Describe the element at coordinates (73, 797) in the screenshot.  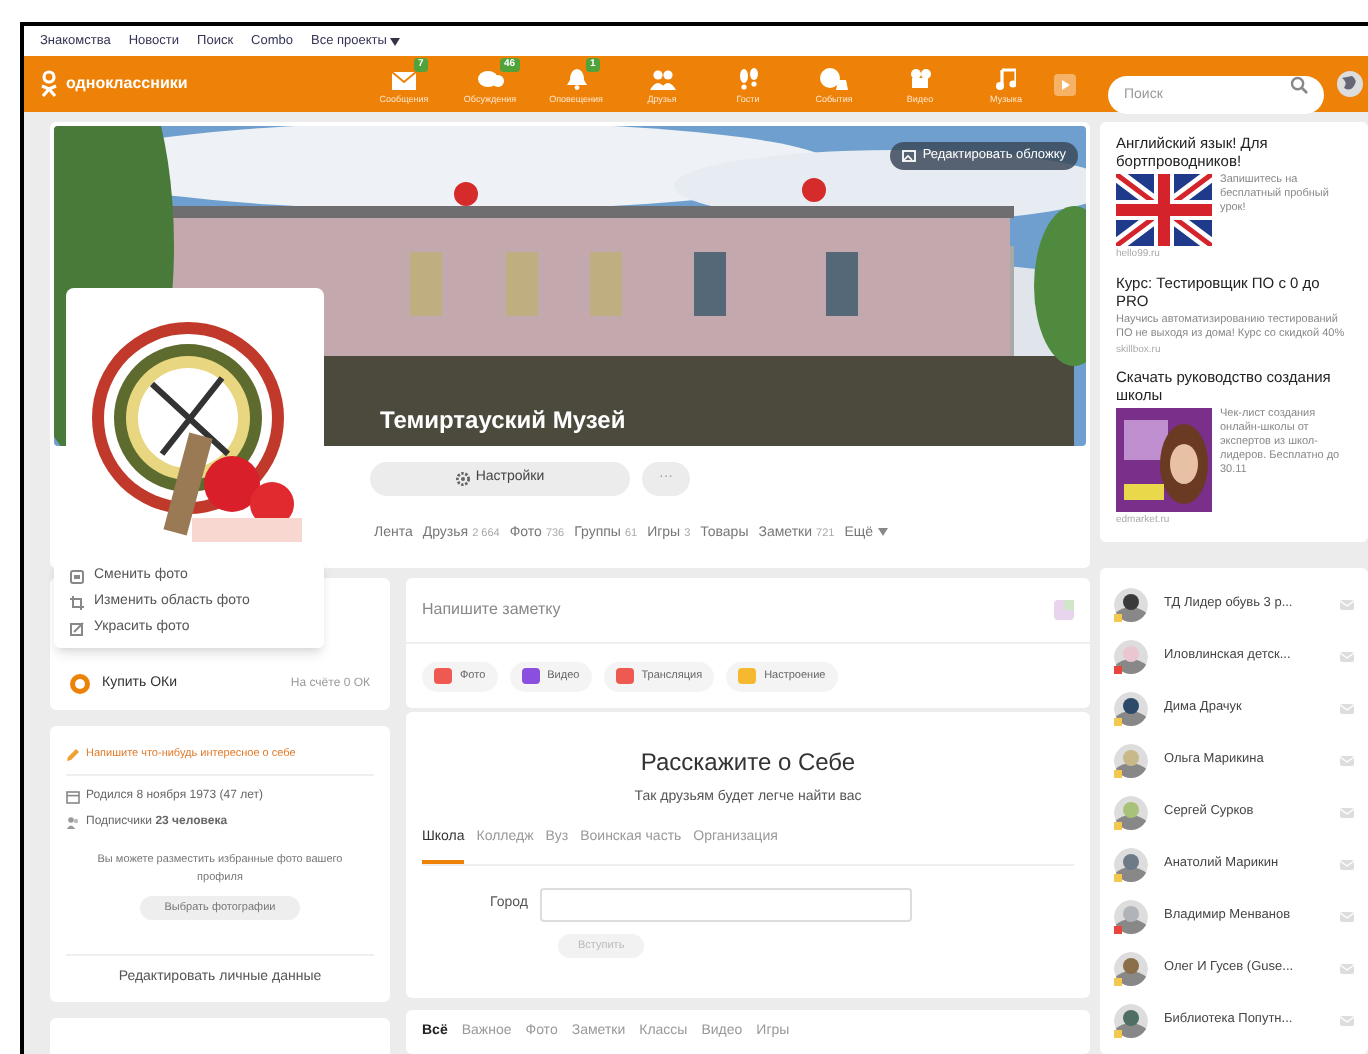
I see `calendar-icon` at that location.